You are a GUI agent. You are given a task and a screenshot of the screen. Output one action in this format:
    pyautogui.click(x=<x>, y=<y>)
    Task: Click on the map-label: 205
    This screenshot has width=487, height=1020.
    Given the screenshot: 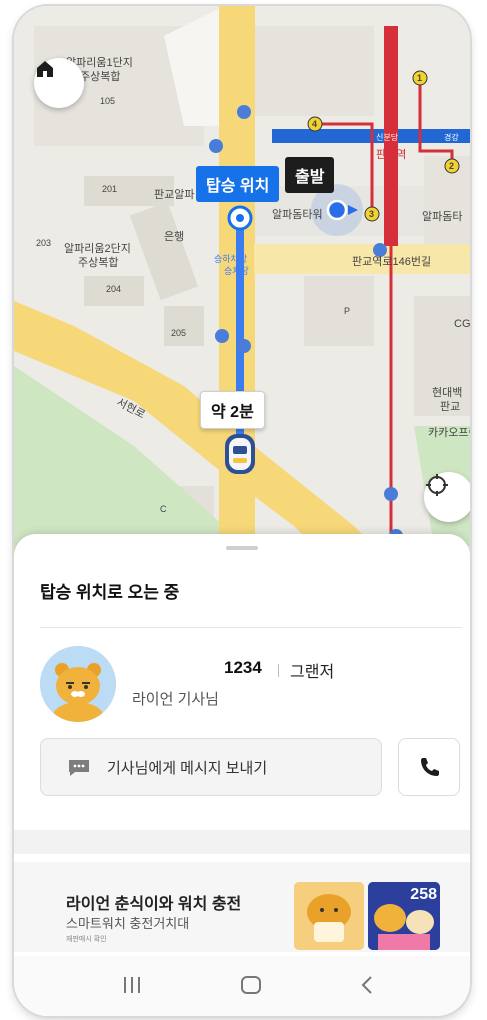 What is the action you would take?
    pyautogui.click(x=179, y=333)
    